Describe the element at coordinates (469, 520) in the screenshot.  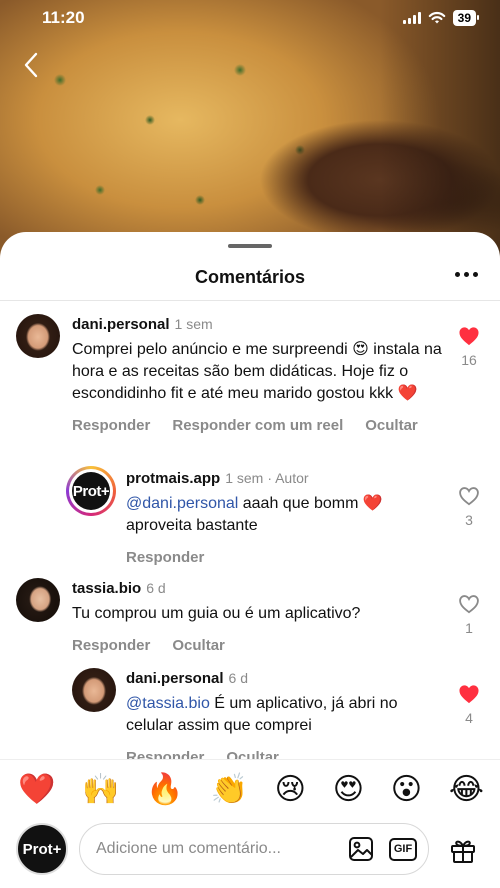
I see `like-count: 3` at that location.